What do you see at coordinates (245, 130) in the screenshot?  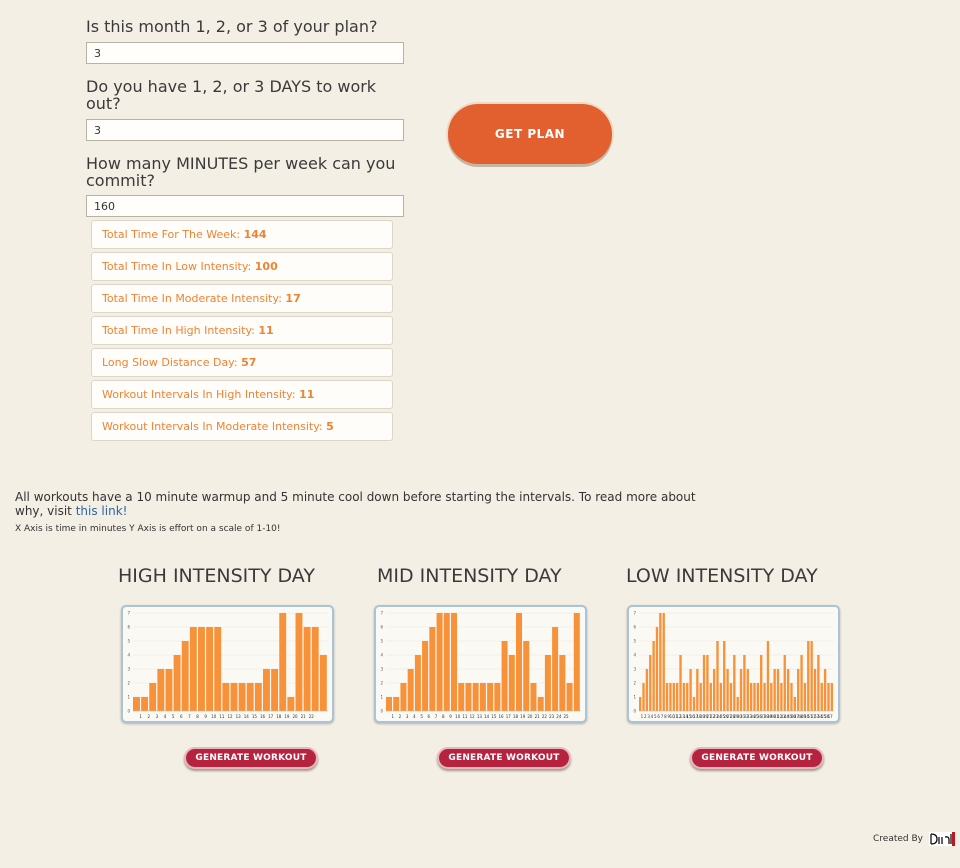 I see `days-input` at bounding box center [245, 130].